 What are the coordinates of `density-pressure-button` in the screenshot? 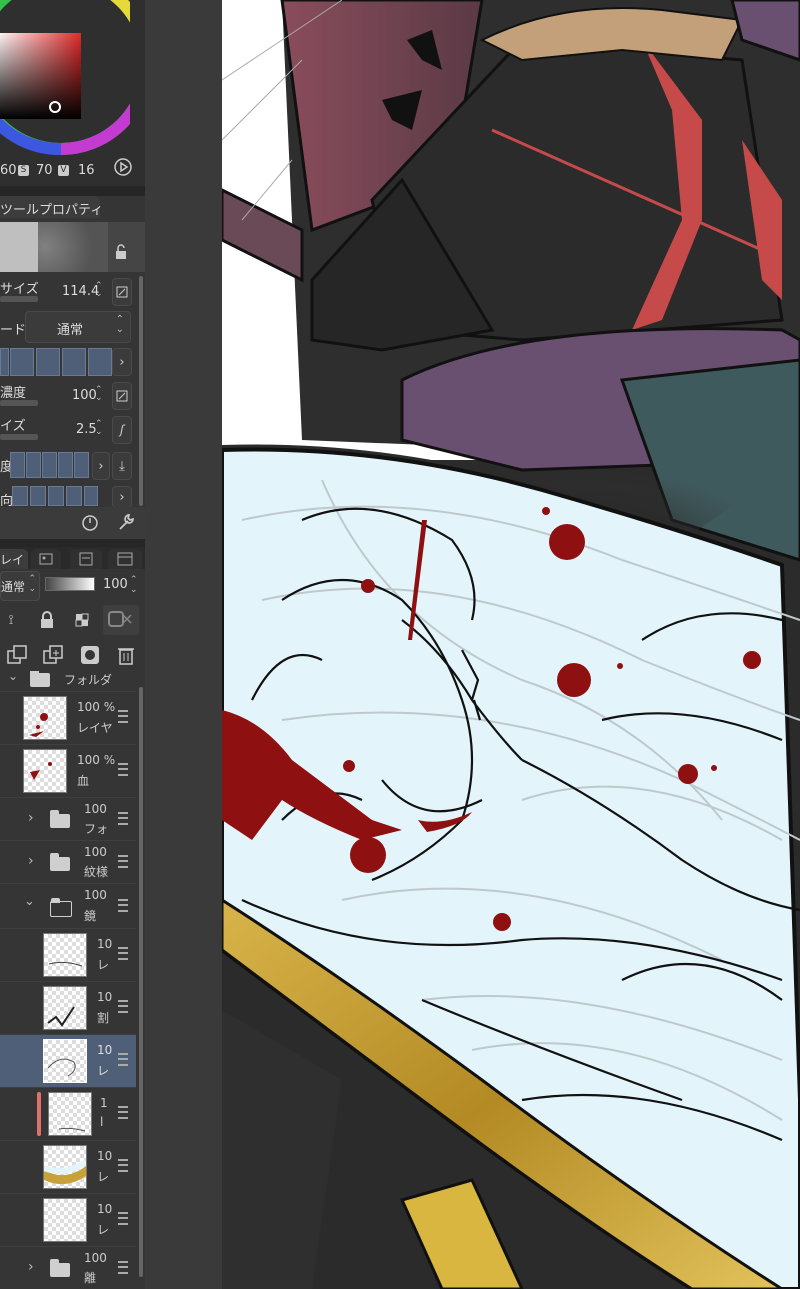 It's located at (122, 396).